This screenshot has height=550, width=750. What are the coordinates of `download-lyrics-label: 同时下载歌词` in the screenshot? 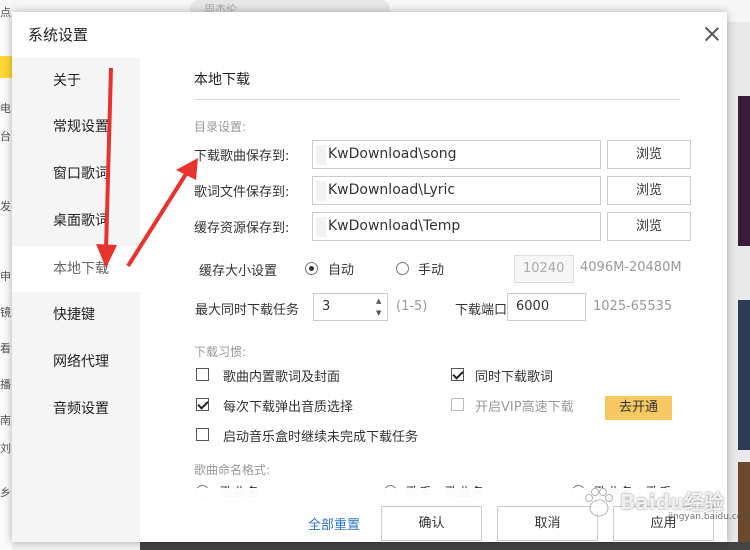 It's located at (514, 377).